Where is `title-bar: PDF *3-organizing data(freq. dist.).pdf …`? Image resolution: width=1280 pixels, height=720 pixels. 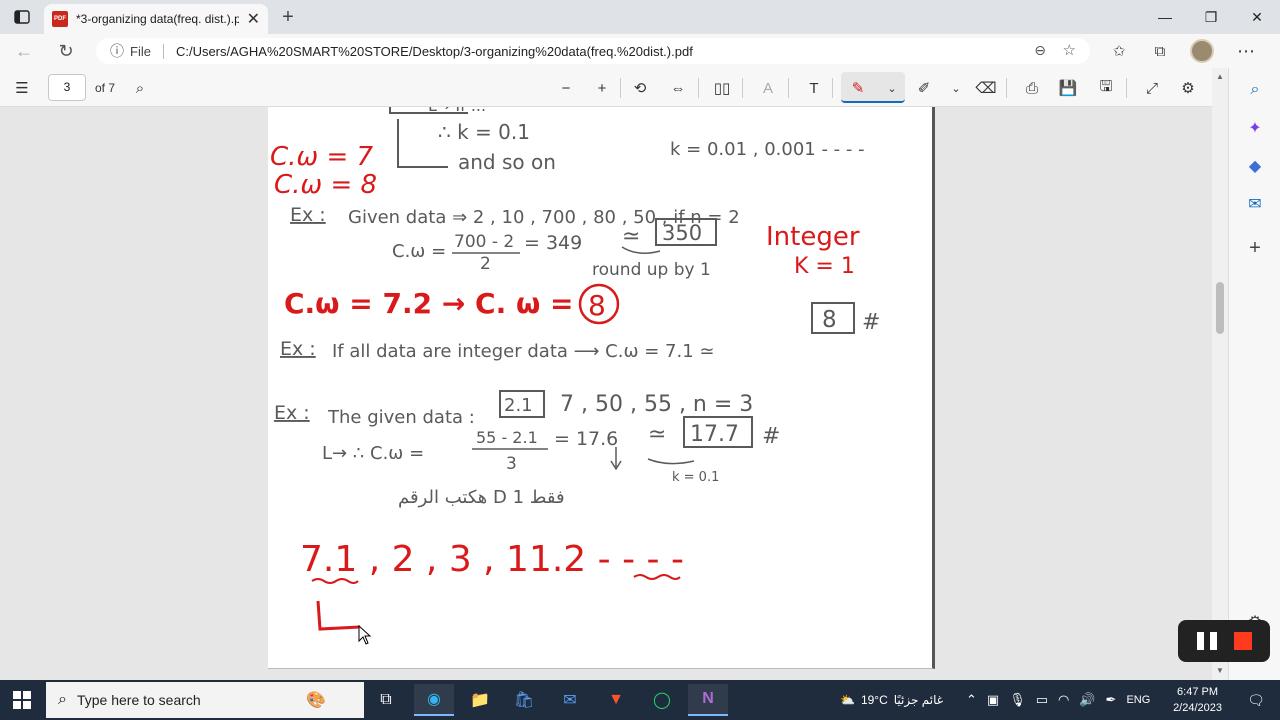 title-bar: PDF *3-organizing data(freq. dist.).pdf … is located at coordinates (640, 17).